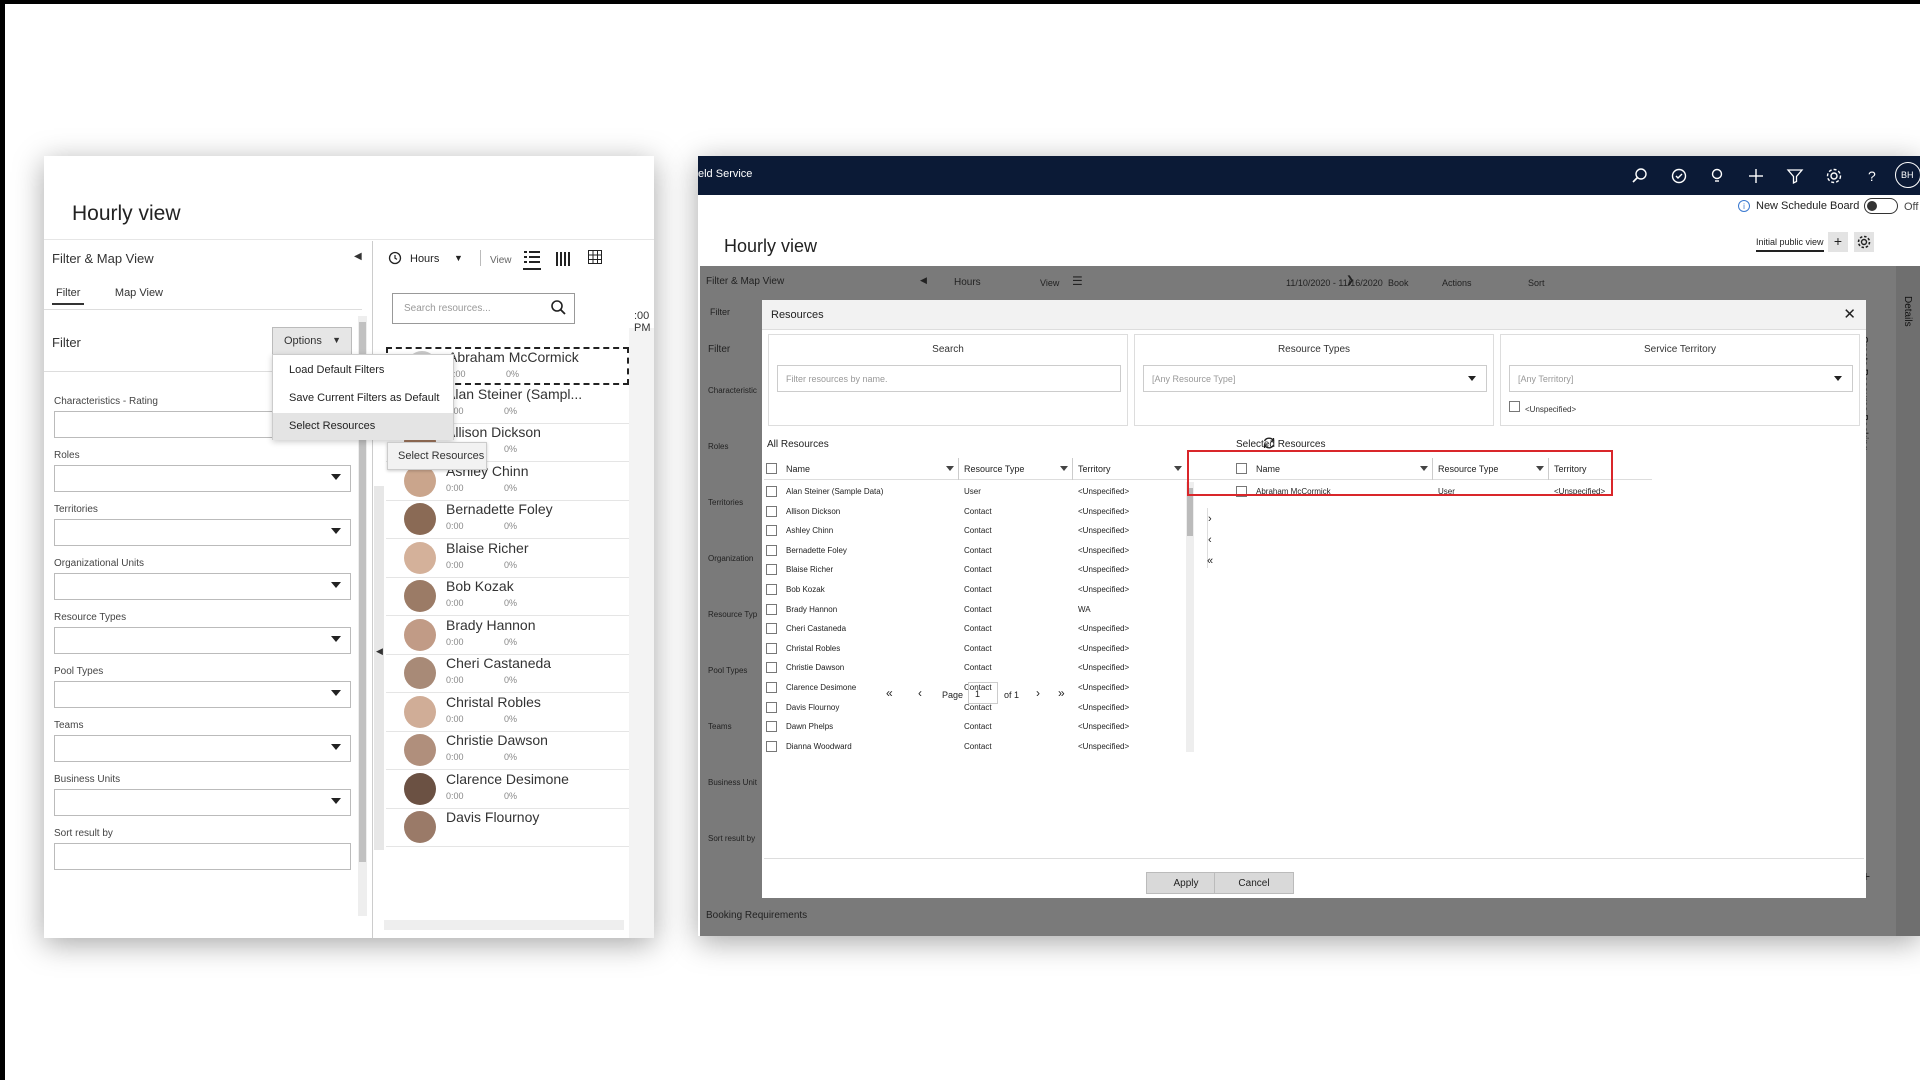 This screenshot has height=1080, width=1920. I want to click on new-schedule-board-toggle, so click(1881, 206).